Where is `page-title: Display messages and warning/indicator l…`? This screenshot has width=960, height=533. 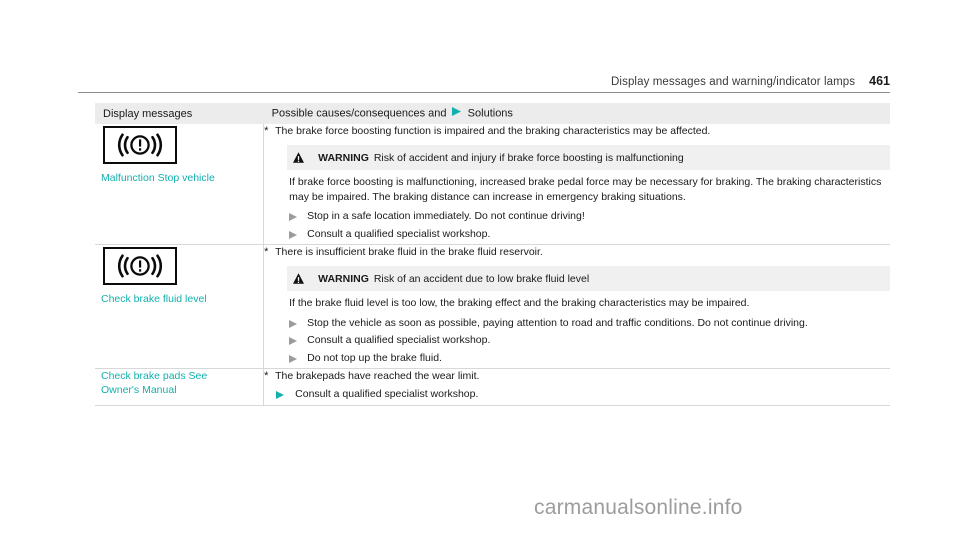 page-title: Display messages and warning/indicator l… is located at coordinates (733, 82).